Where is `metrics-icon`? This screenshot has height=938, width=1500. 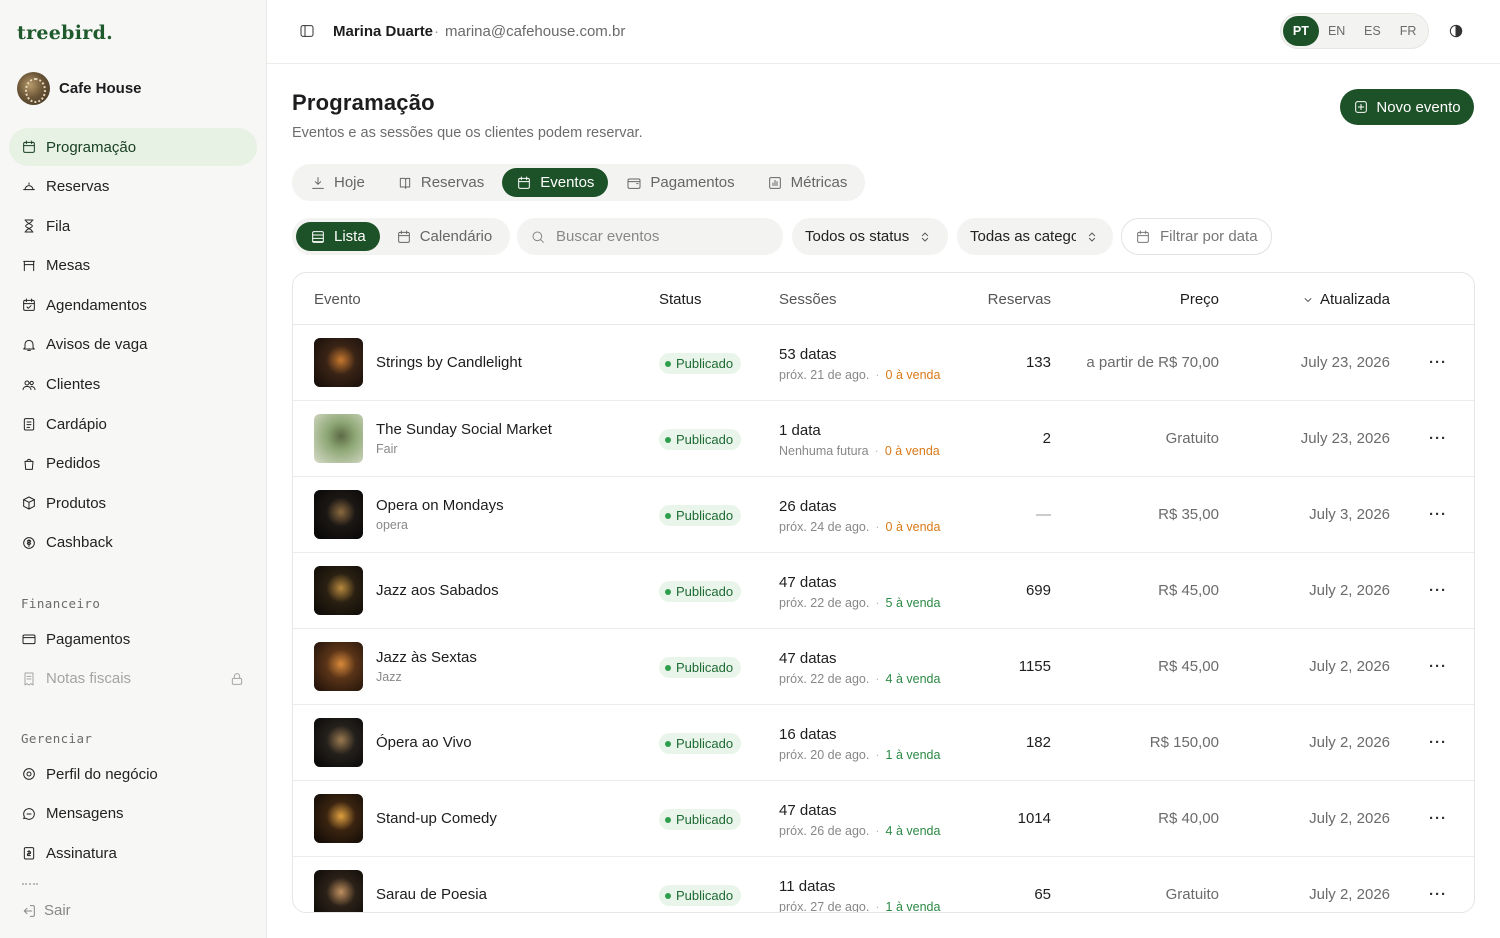 metrics-icon is located at coordinates (775, 183).